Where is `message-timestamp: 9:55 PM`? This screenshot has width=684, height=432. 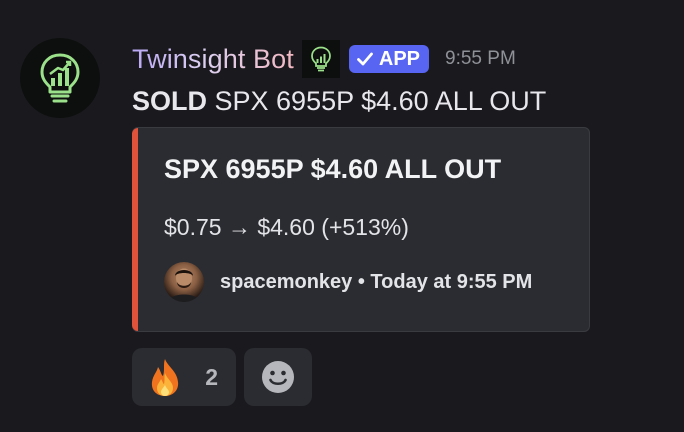 message-timestamp: 9:55 PM is located at coordinates (480, 59).